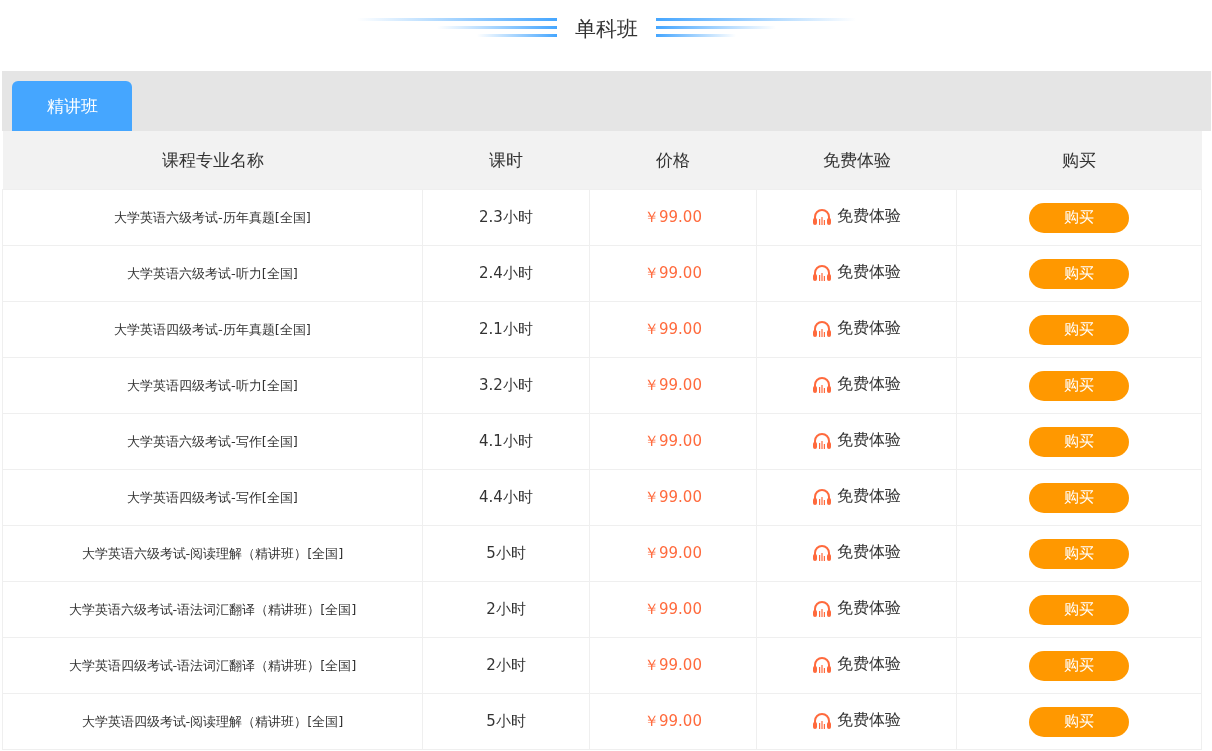 The image size is (1212, 751). I want to click on hours-cell: 2.1小时, so click(506, 329).